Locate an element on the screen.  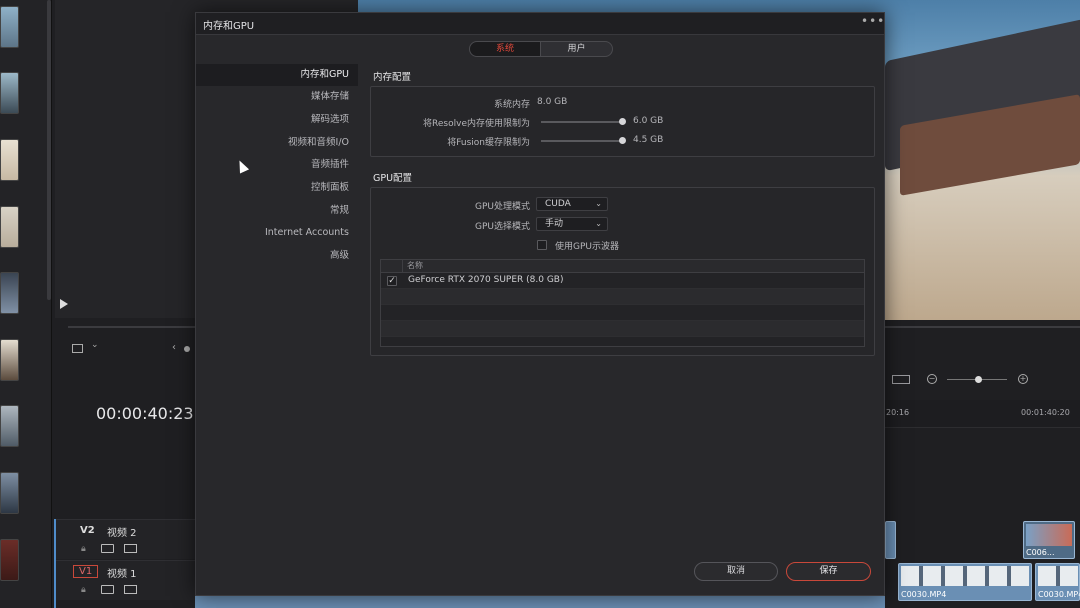
nav-item-media-storage: 媒体存储 is located at coordinates (277, 97).